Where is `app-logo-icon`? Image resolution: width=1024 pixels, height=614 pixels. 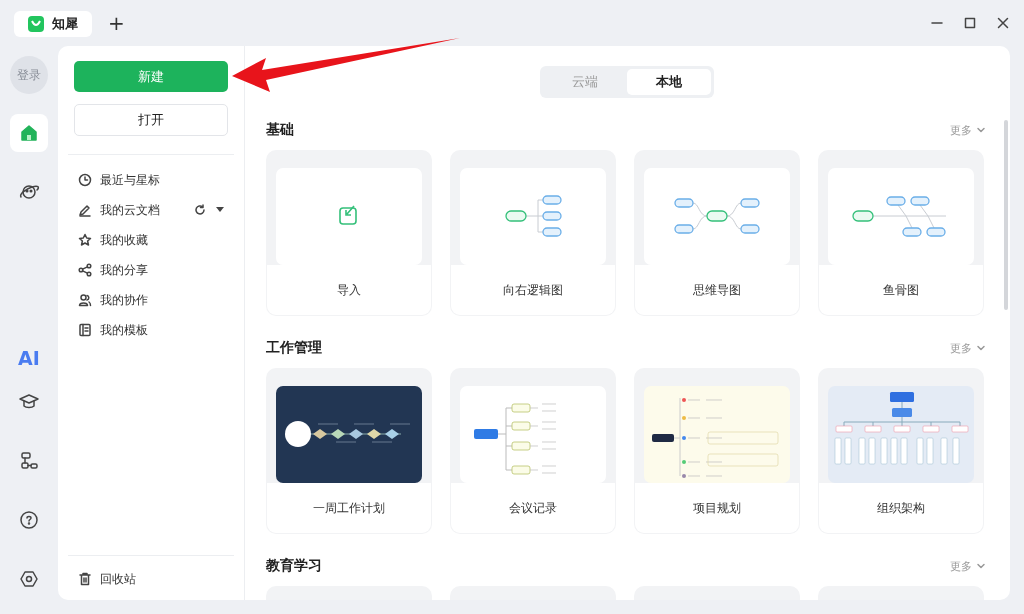 app-logo-icon is located at coordinates (36, 24).